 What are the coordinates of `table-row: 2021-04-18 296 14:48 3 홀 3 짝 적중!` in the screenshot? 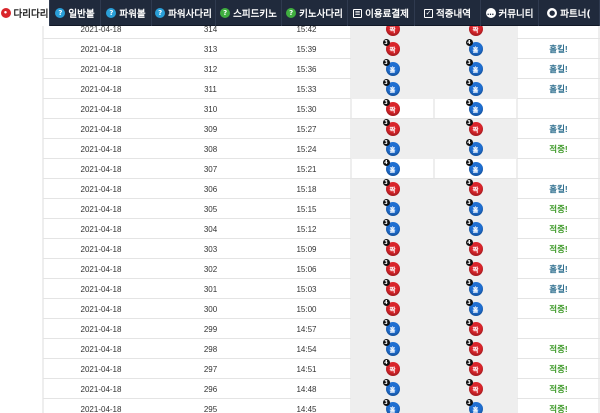 It's located at (321, 389).